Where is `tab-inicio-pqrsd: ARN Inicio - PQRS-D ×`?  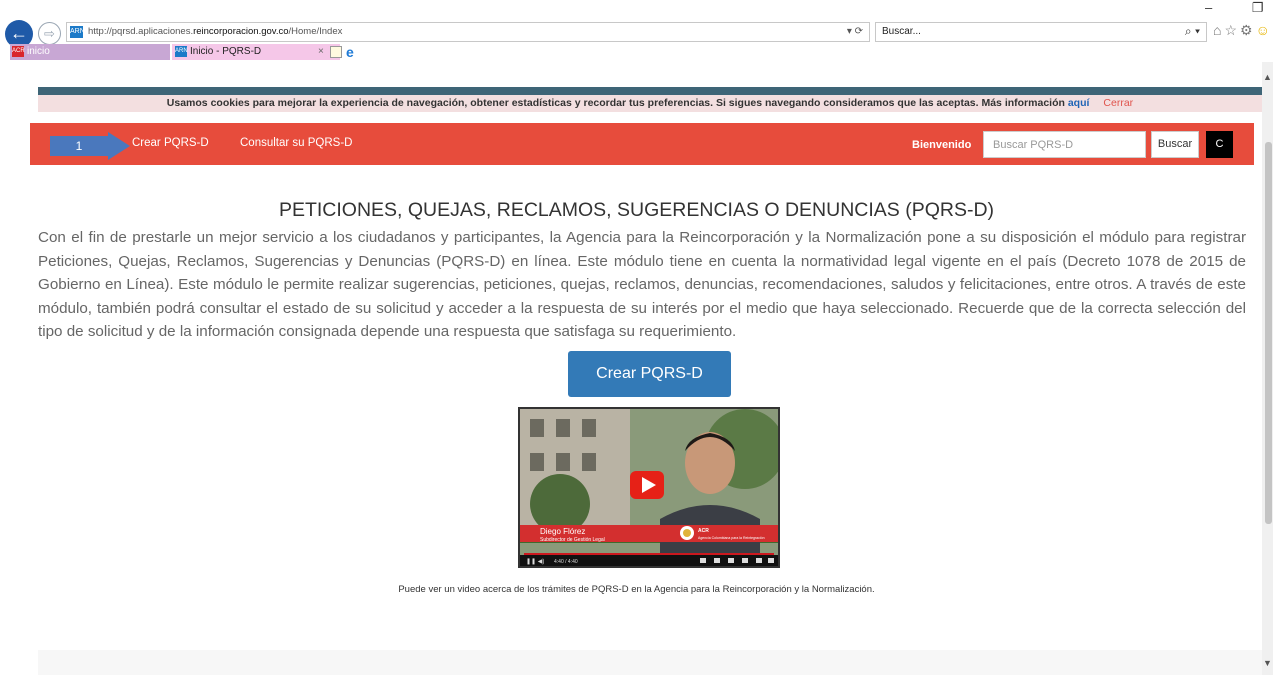
tab-inicio-pqrsd: ARN Inicio - PQRS-D × is located at coordinates (256, 52).